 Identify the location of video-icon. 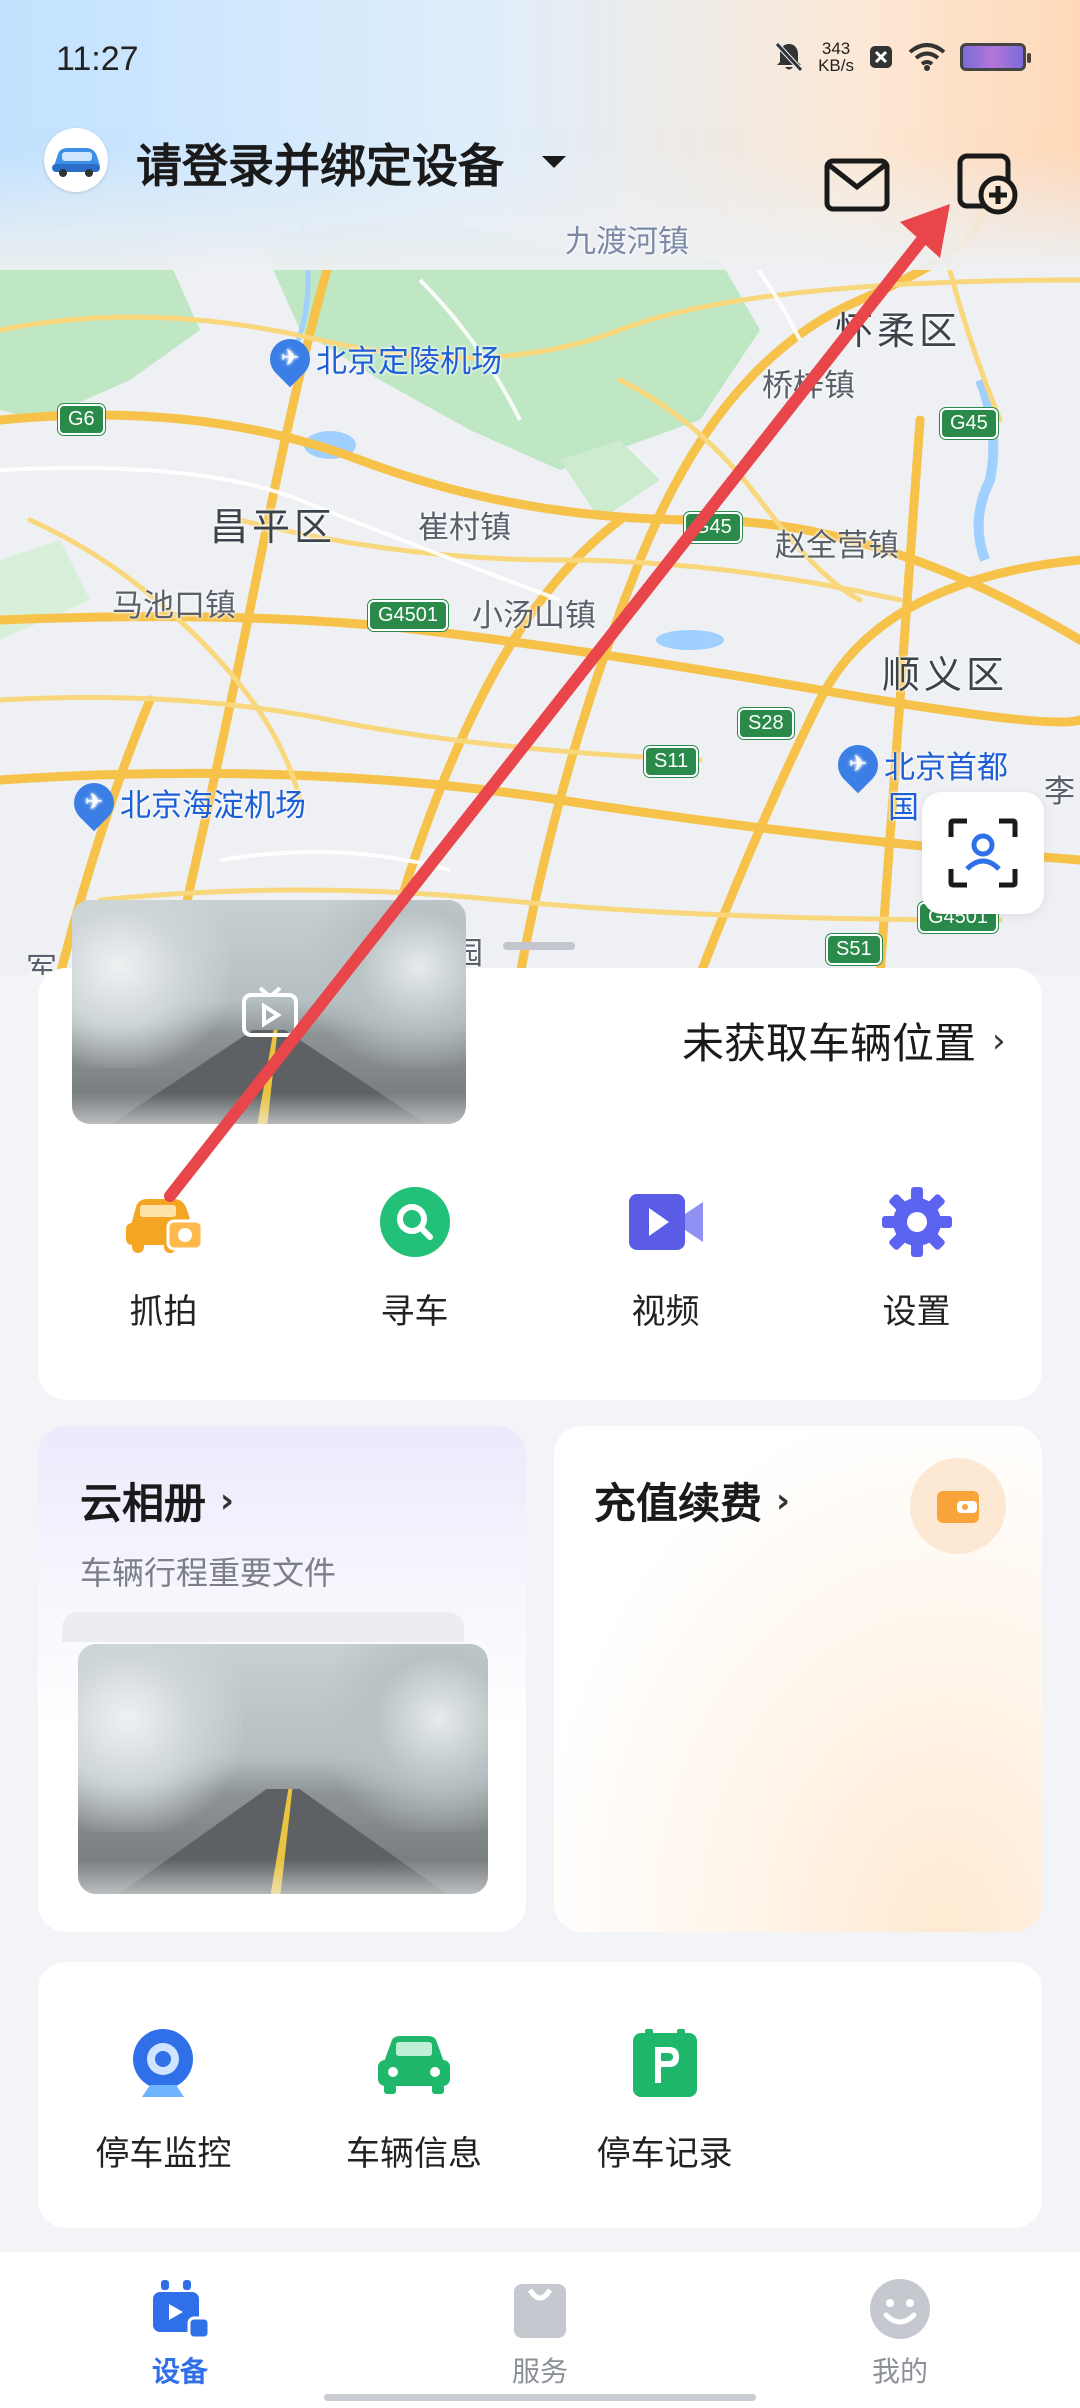
(665, 1222).